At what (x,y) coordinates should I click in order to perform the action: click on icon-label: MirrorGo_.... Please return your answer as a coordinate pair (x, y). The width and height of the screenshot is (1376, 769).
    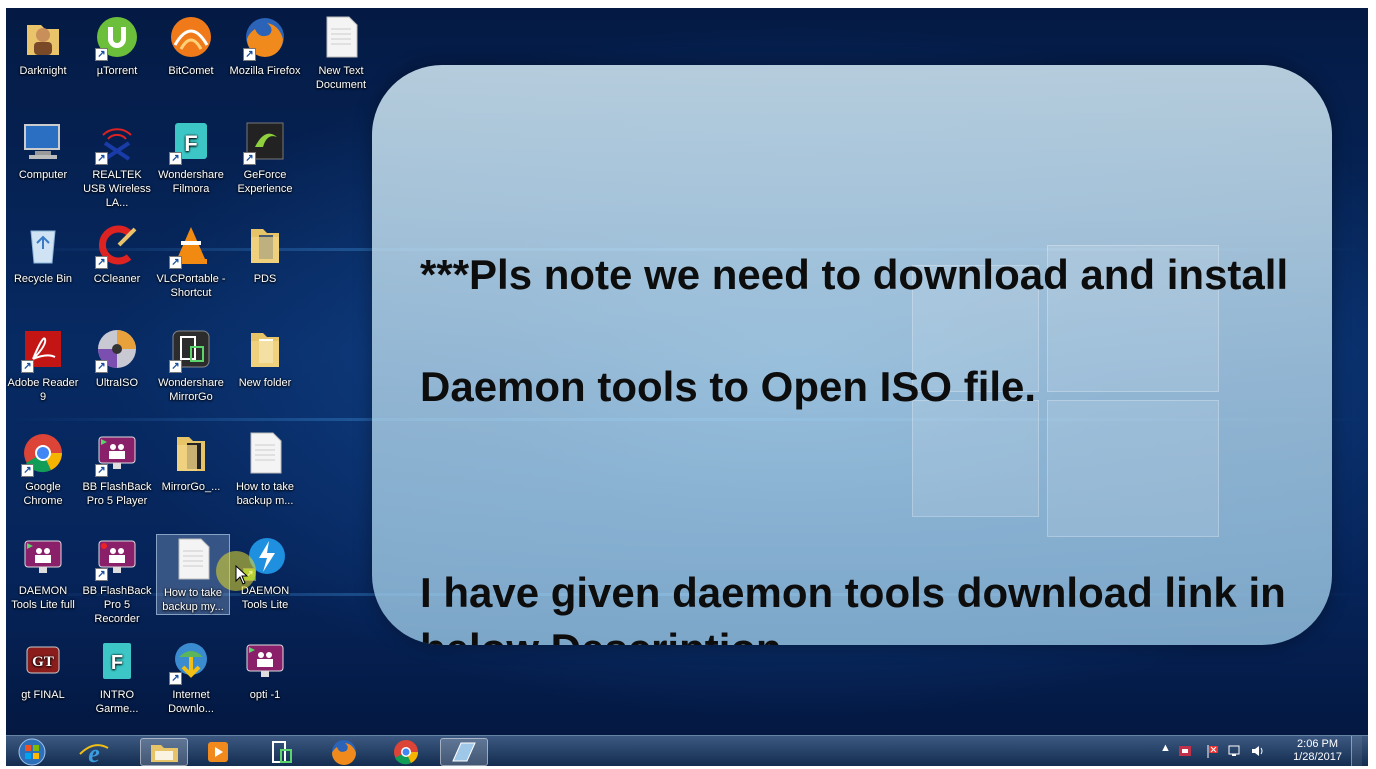
    Looking at the image, I should click on (191, 487).